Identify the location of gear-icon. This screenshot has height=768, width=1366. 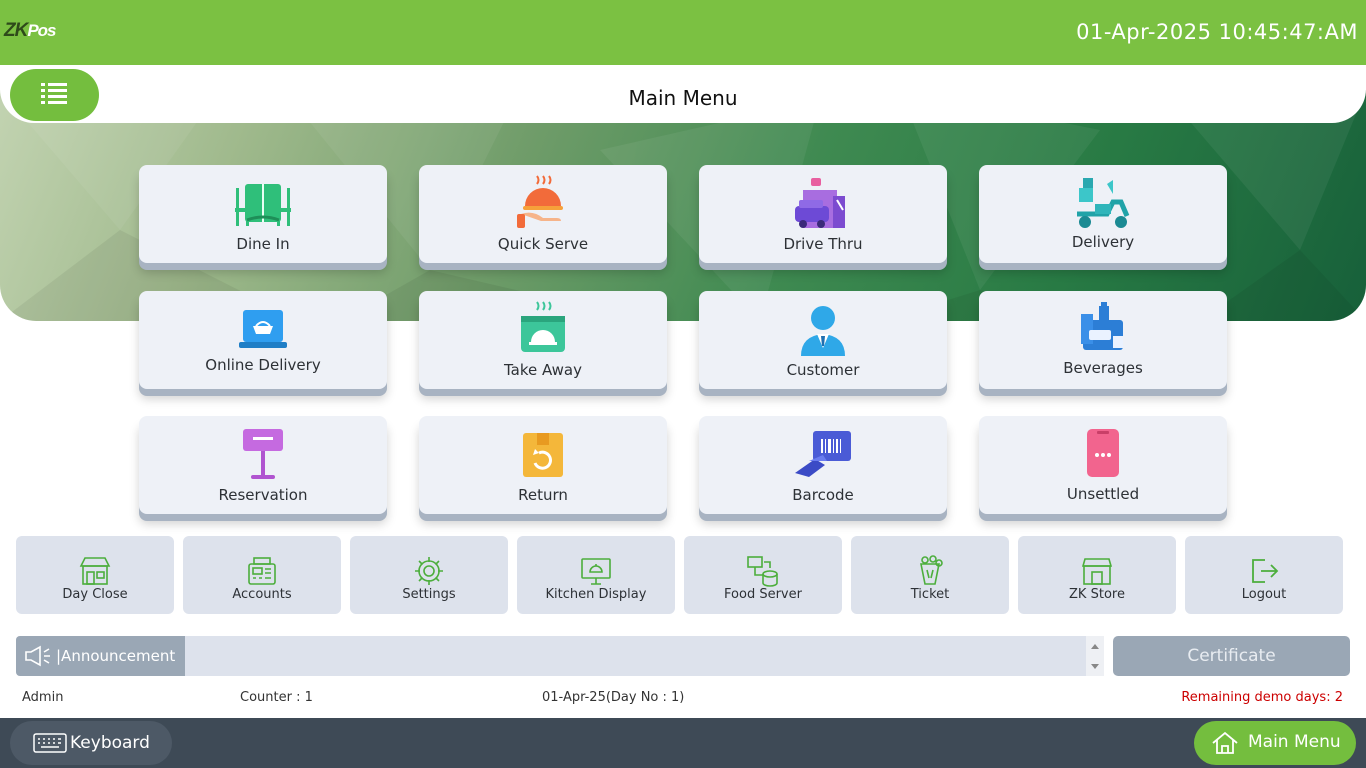
(429, 571).